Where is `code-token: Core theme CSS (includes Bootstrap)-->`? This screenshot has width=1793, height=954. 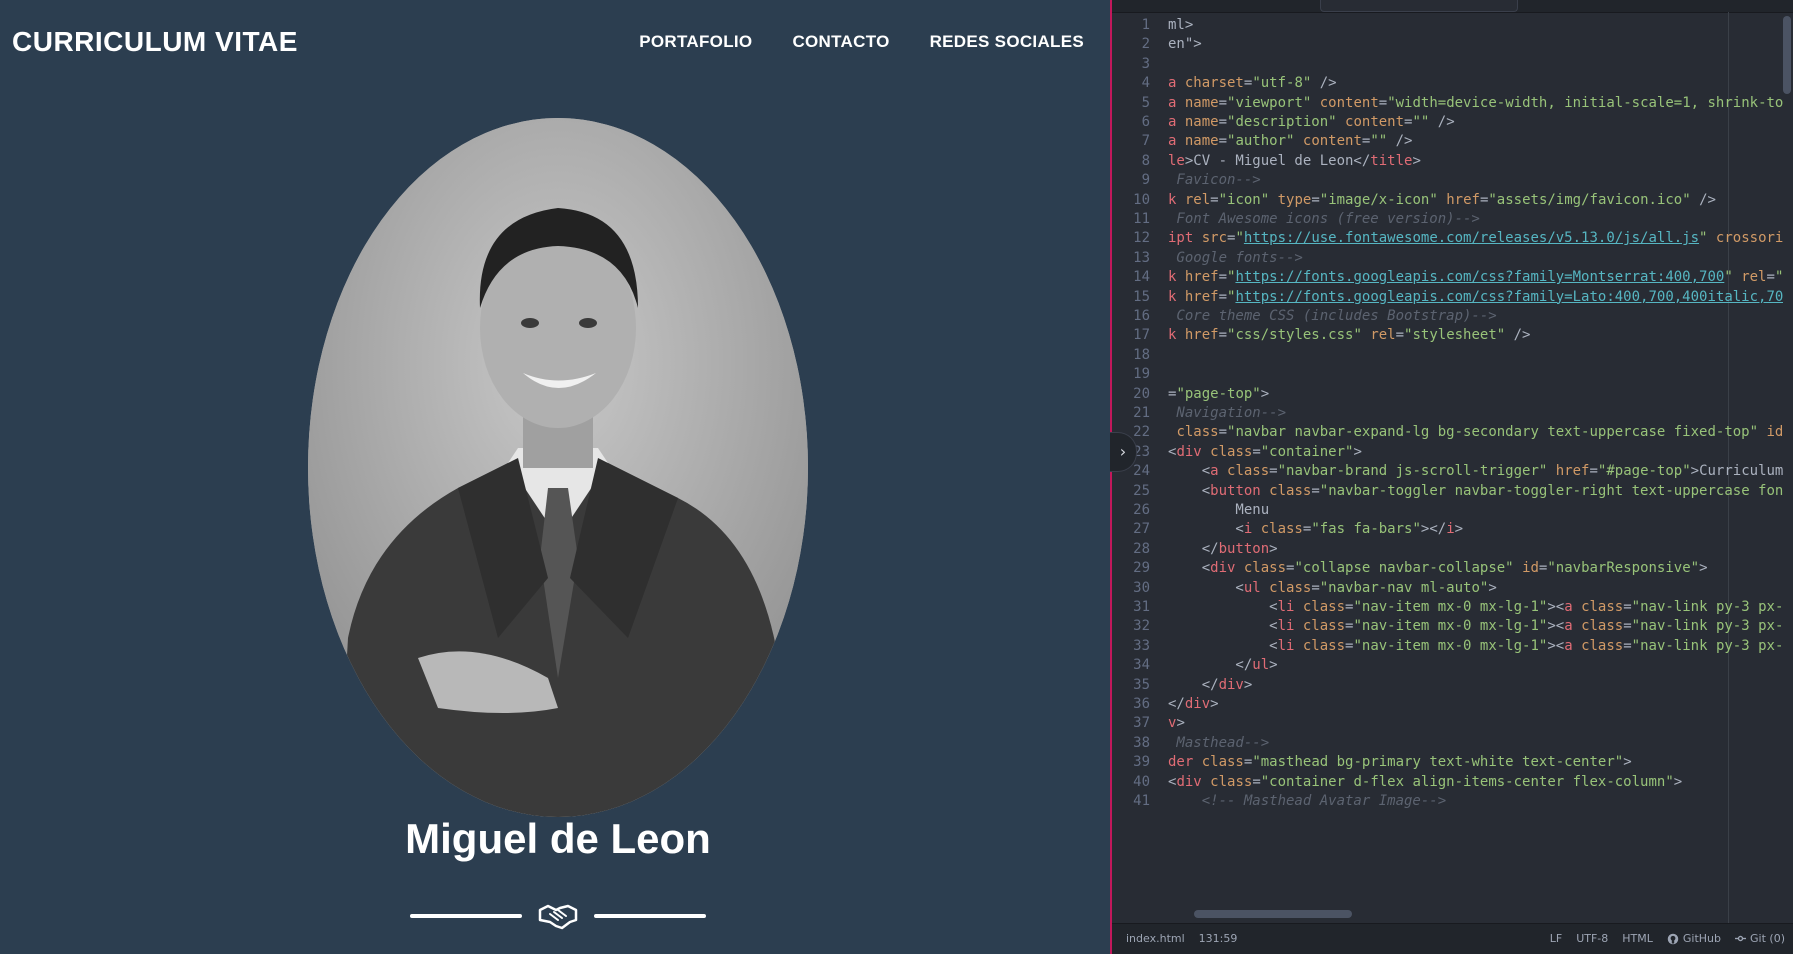
code-token: Core theme CSS (includes Bootstrap)--> is located at coordinates (1332, 316).